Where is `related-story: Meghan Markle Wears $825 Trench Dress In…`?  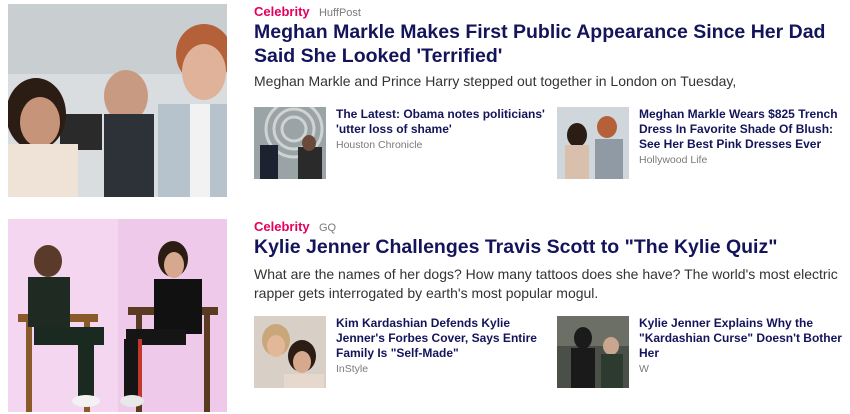
related-story: Meghan Markle Wears $825 Trench Dress In… is located at coordinates (703, 145).